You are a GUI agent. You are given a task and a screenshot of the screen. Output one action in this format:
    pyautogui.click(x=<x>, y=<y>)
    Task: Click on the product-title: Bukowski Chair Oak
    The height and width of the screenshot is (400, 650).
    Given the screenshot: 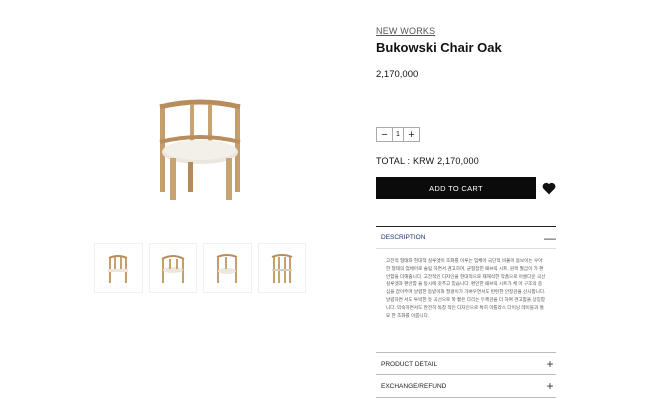 What is the action you would take?
    pyautogui.click(x=439, y=47)
    